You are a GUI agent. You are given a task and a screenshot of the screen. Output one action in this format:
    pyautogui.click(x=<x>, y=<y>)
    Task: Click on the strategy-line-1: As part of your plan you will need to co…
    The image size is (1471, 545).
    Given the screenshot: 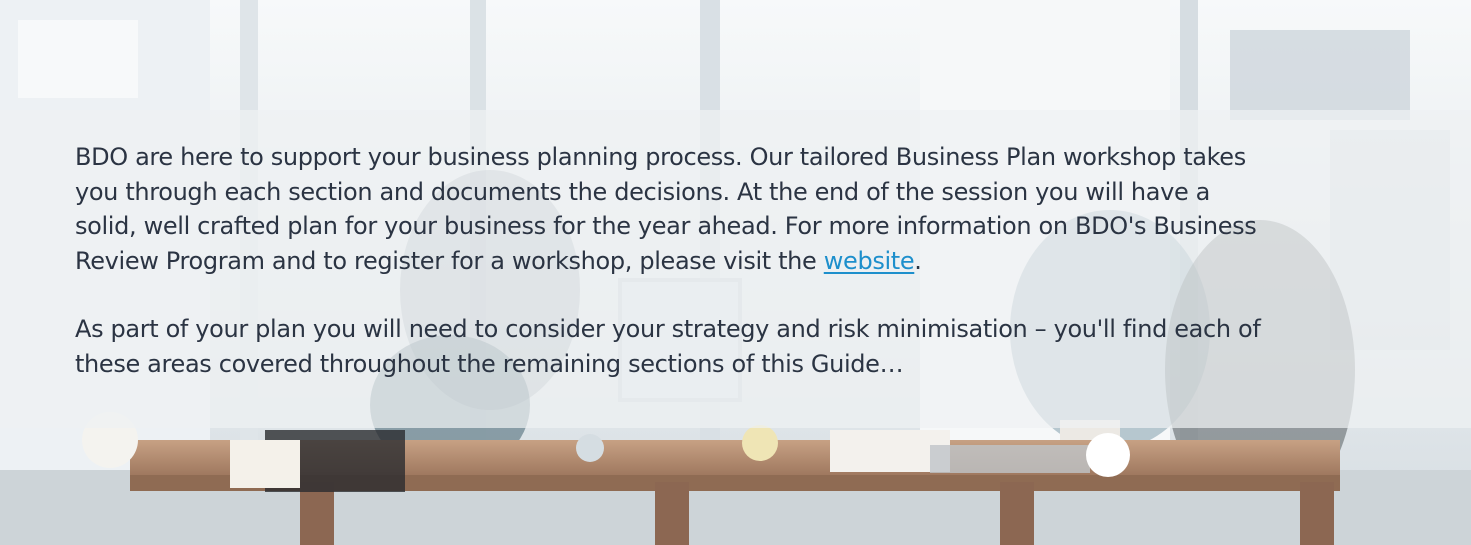 What is the action you would take?
    pyautogui.click(x=668, y=329)
    